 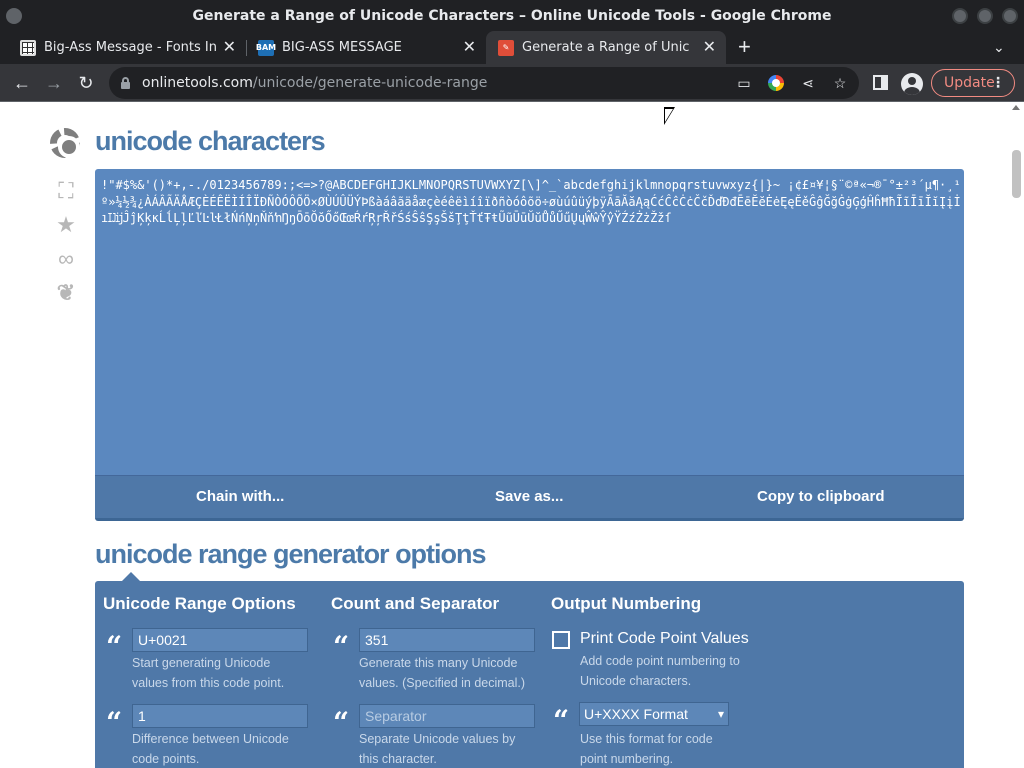 I want to click on range-options-title: Unicode Range Options, so click(x=199, y=603).